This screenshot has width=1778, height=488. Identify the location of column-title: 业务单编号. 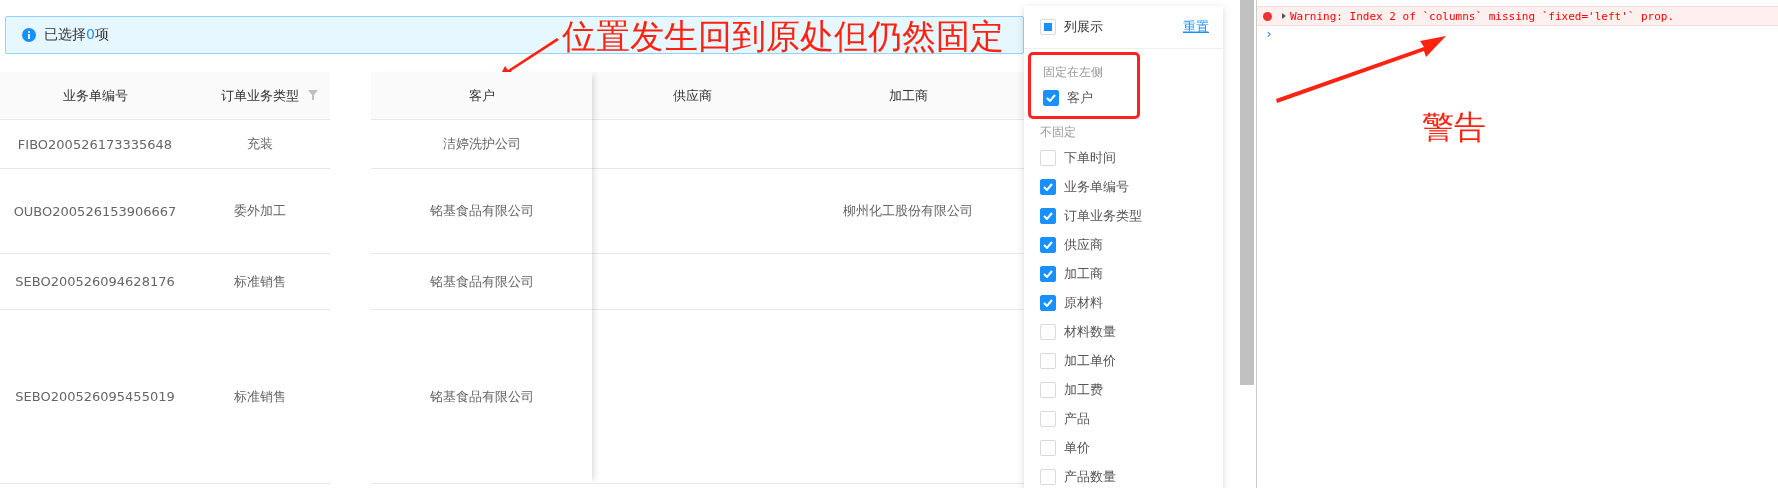
(95, 95).